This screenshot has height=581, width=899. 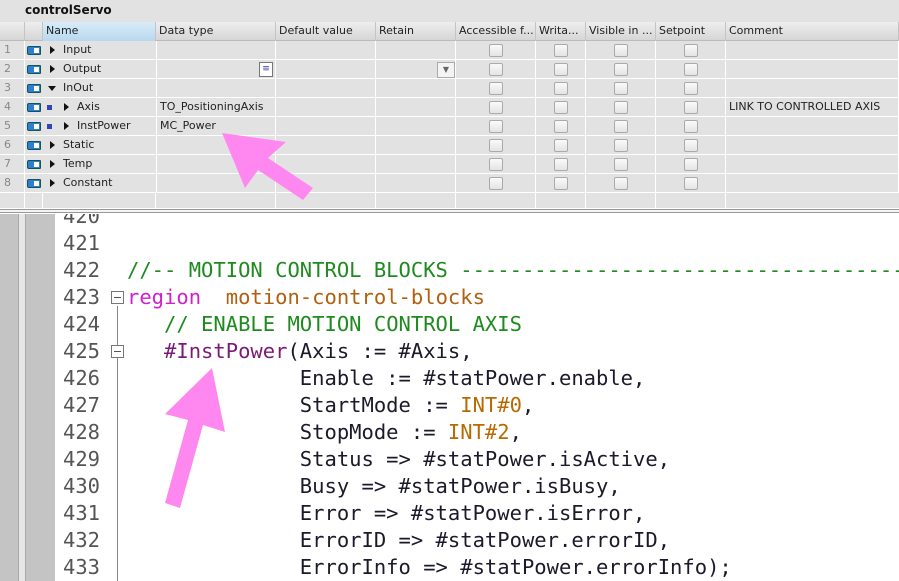 What do you see at coordinates (331, 405) in the screenshot?
I see `code-line: StartMode := INT#0,` at bounding box center [331, 405].